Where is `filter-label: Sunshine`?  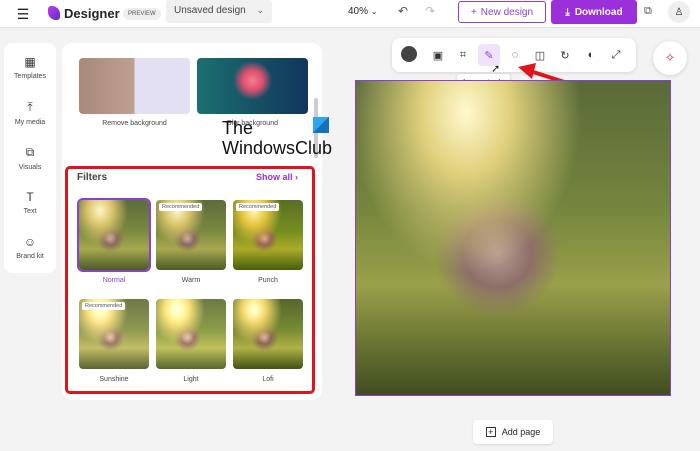
filter-label: Sunshine is located at coordinates (114, 379).